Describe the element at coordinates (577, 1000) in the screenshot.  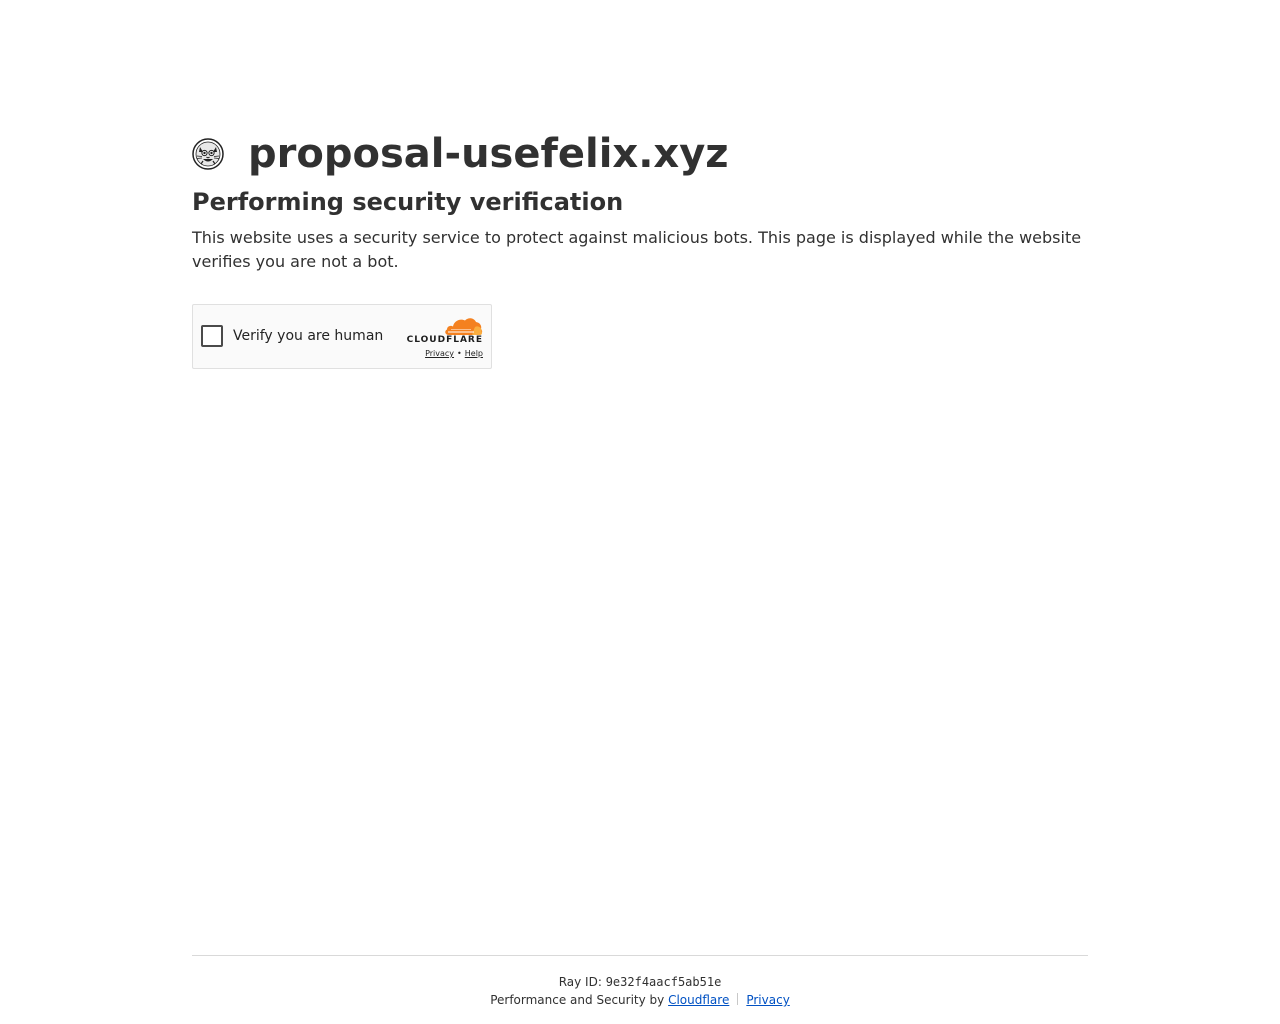
I see `performance-text: Performance and Security by` at that location.